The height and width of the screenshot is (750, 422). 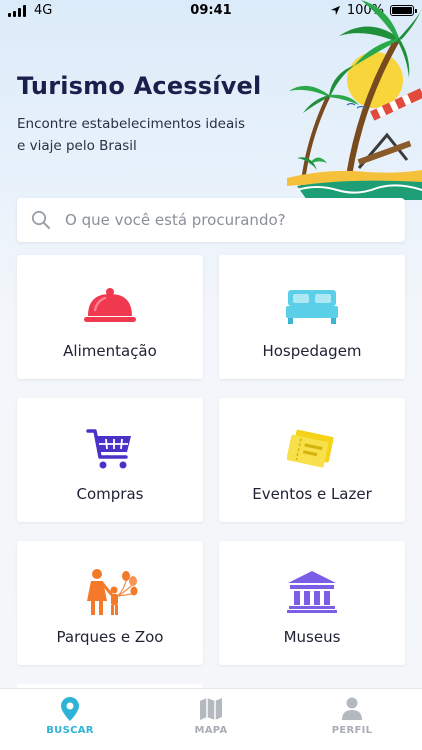 What do you see at coordinates (352, 730) in the screenshot?
I see `tab-label: PERFIL` at bounding box center [352, 730].